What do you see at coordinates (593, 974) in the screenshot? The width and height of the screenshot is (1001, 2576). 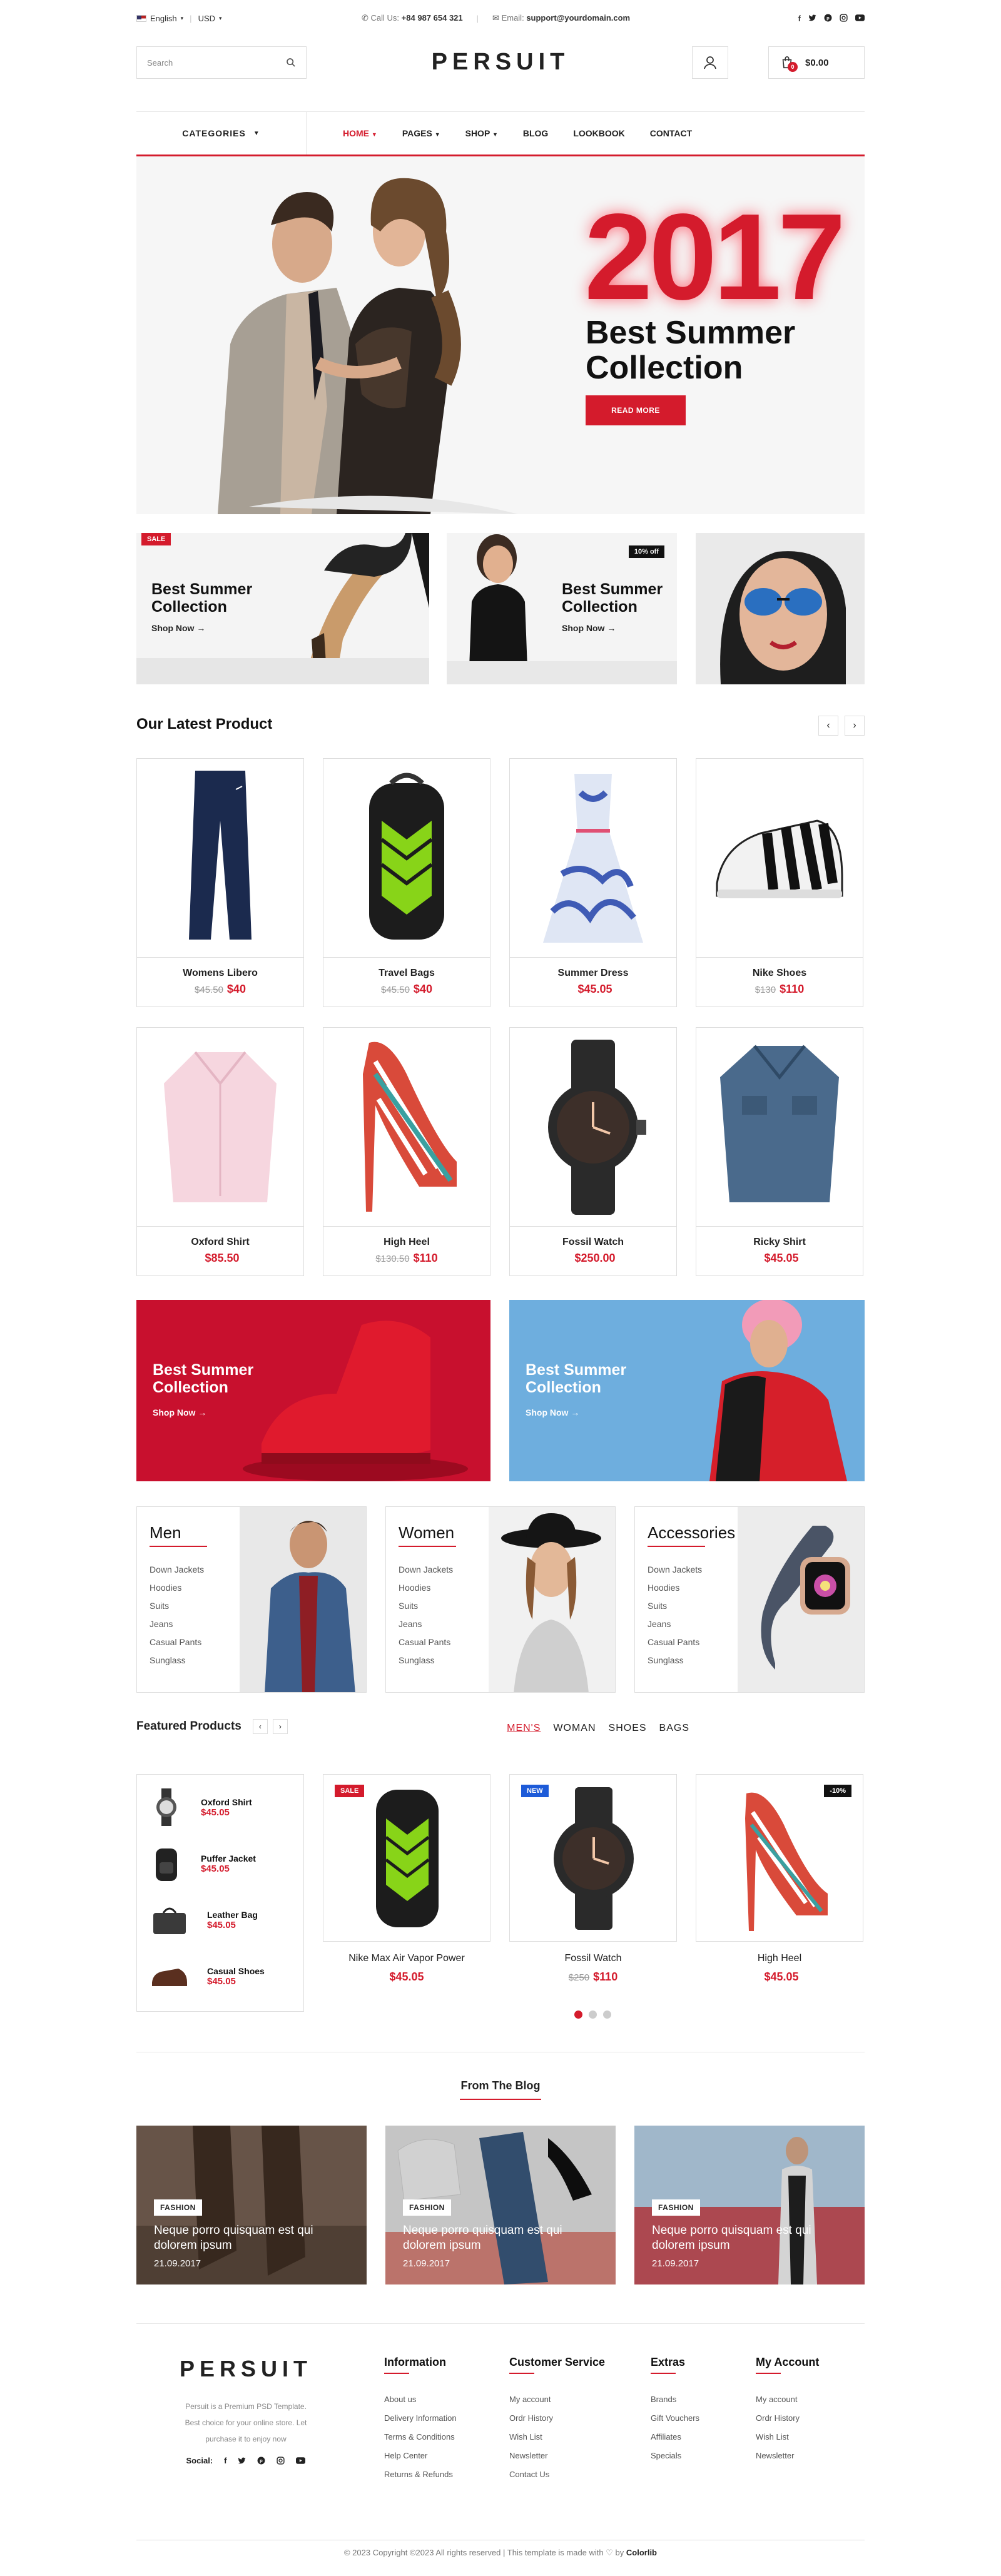 I see `product-name: Summer Dress` at bounding box center [593, 974].